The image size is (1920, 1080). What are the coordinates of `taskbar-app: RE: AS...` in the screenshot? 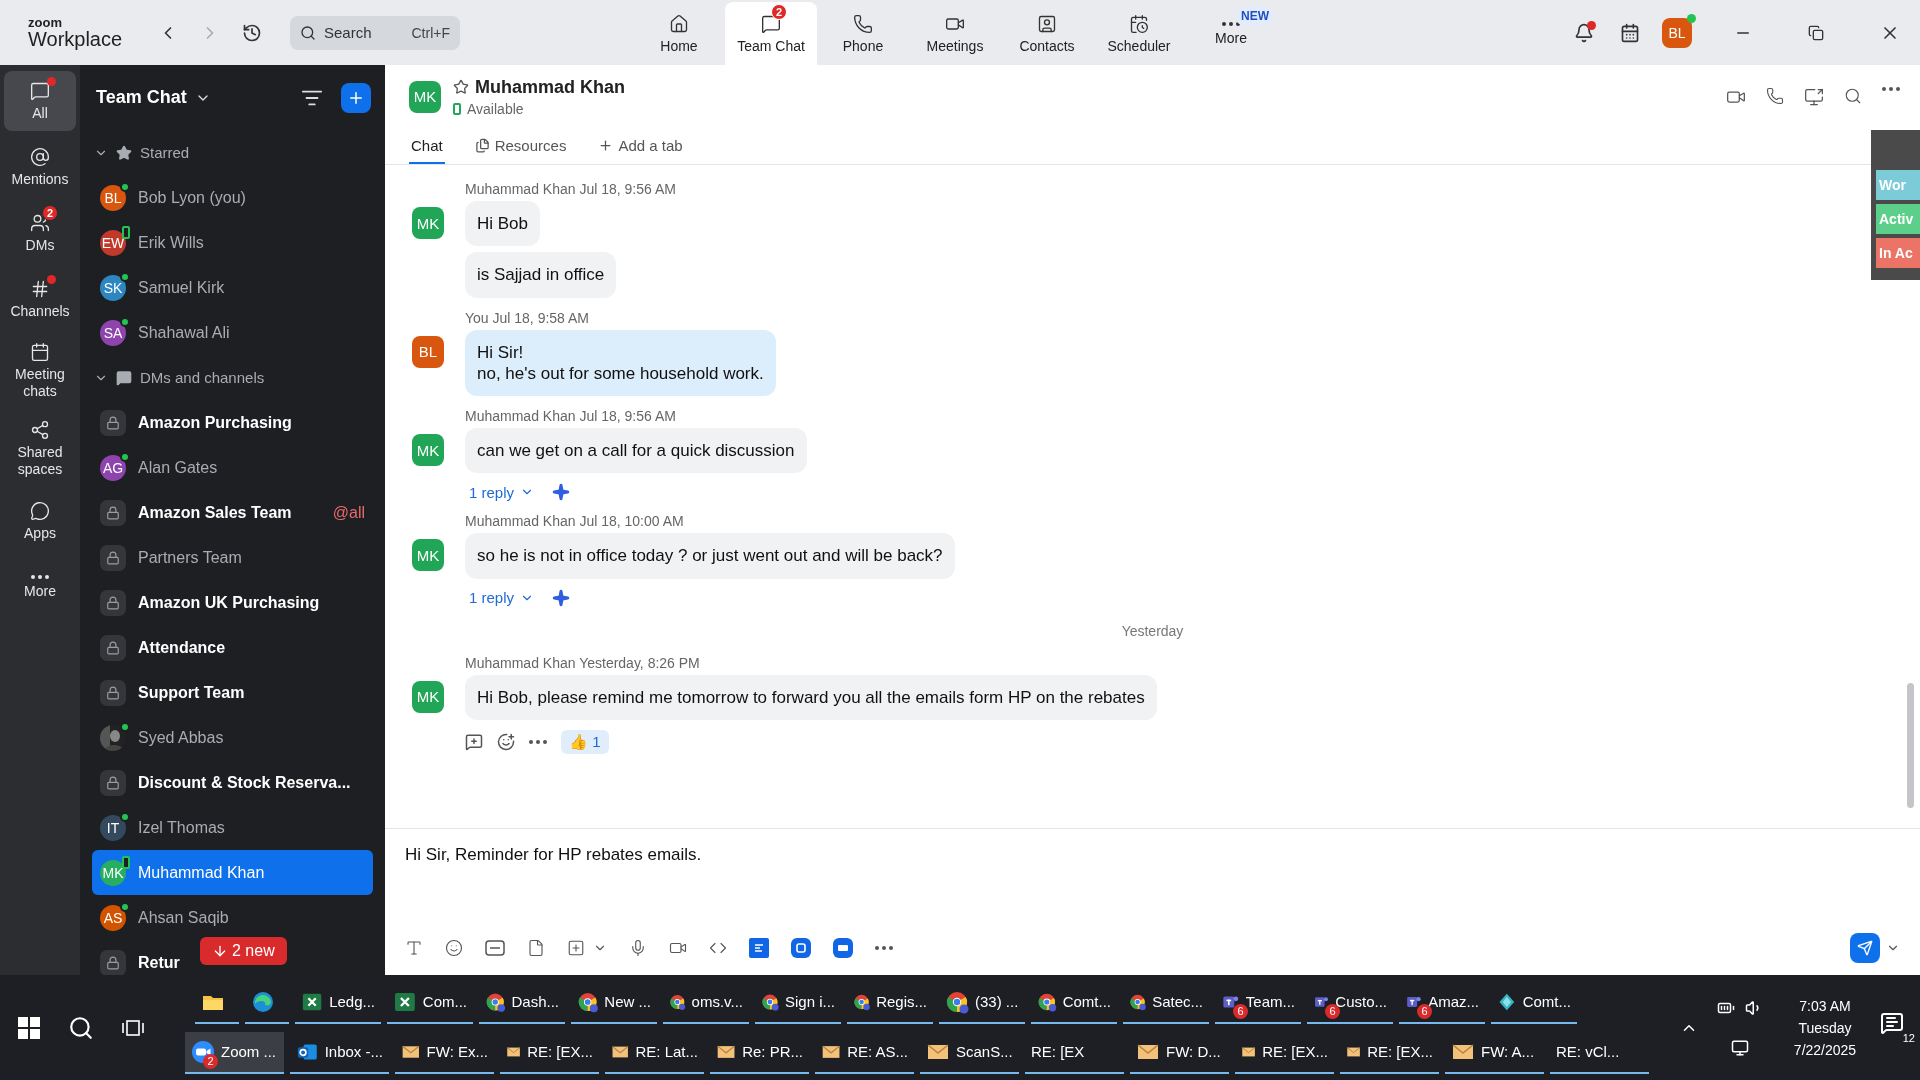 It's located at (864, 1052).